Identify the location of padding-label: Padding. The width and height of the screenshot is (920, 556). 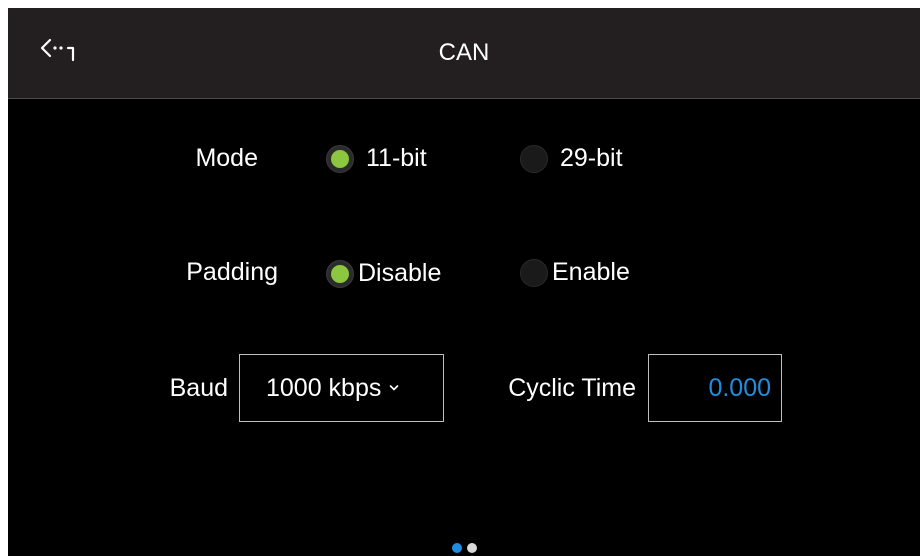
(232, 272).